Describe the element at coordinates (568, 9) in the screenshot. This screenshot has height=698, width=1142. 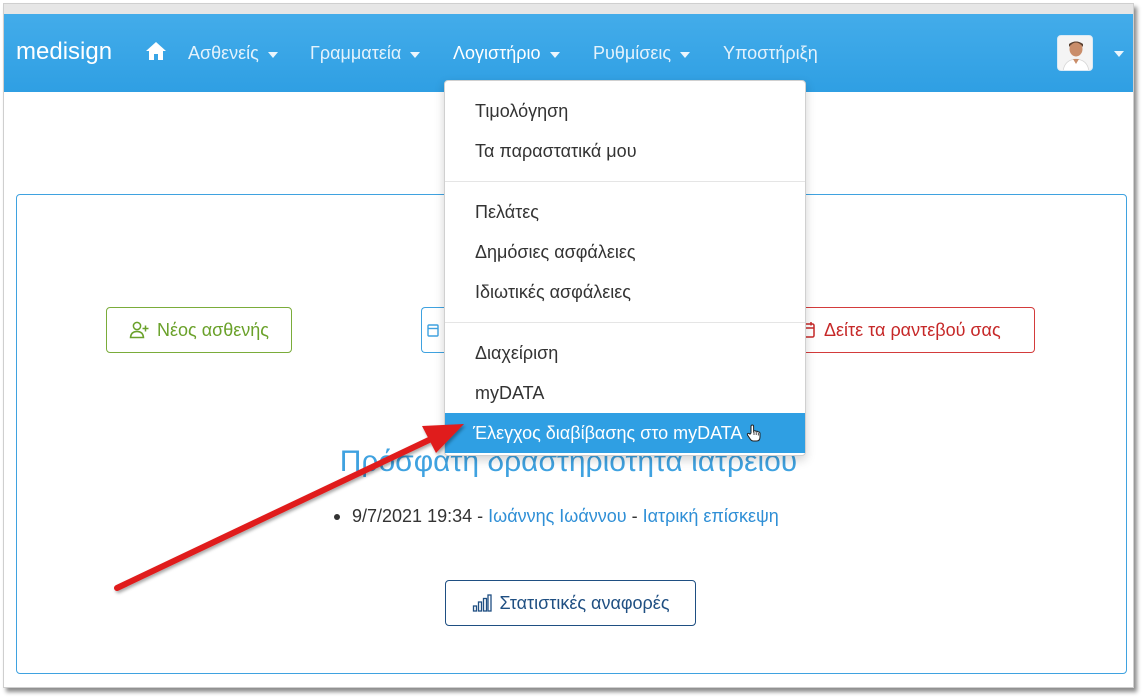
I see `browser-strip` at that location.